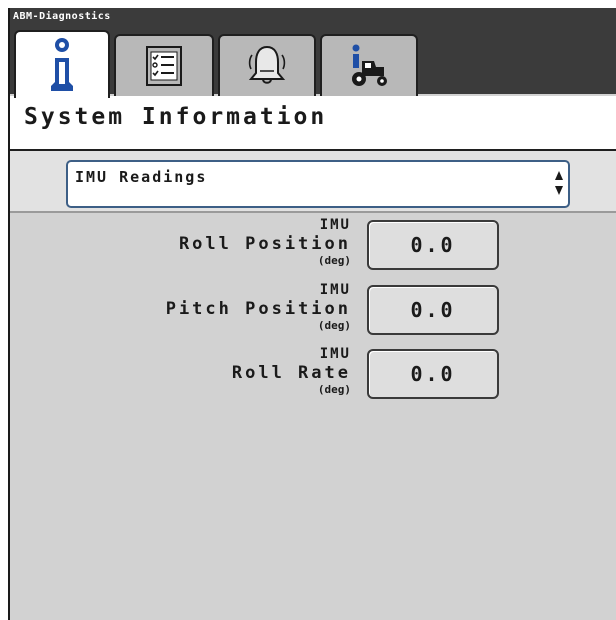 The width and height of the screenshot is (616, 620). I want to click on roll-position-value: 0.0, so click(433, 245).